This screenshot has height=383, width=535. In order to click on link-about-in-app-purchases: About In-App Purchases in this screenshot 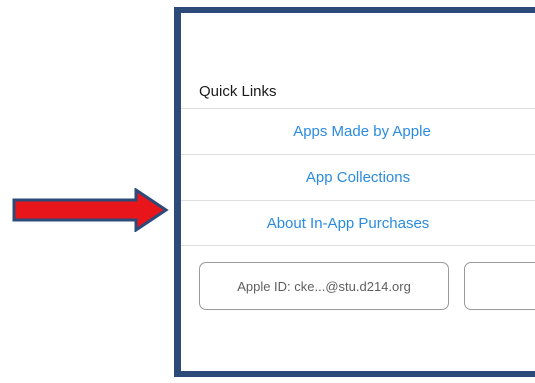, I will do `click(358, 223)`.